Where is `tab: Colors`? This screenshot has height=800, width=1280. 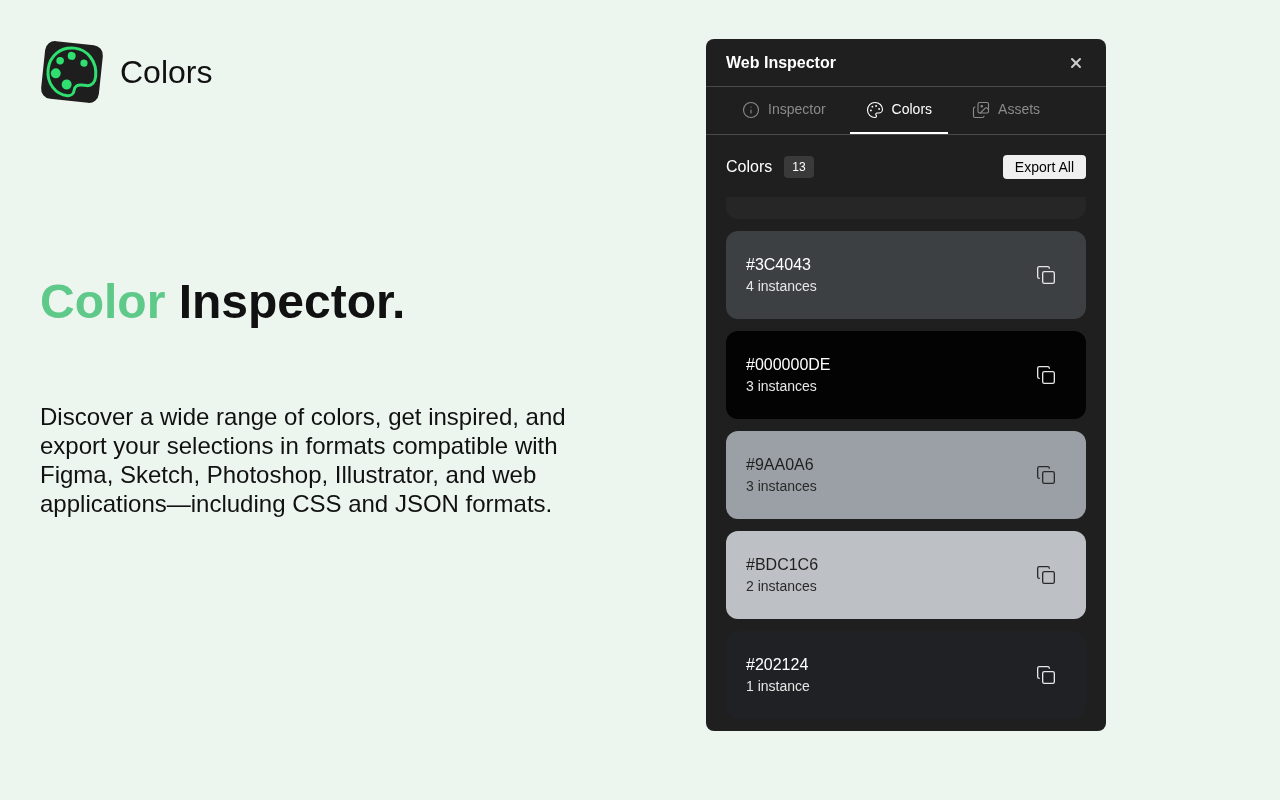
tab: Colors is located at coordinates (899, 110).